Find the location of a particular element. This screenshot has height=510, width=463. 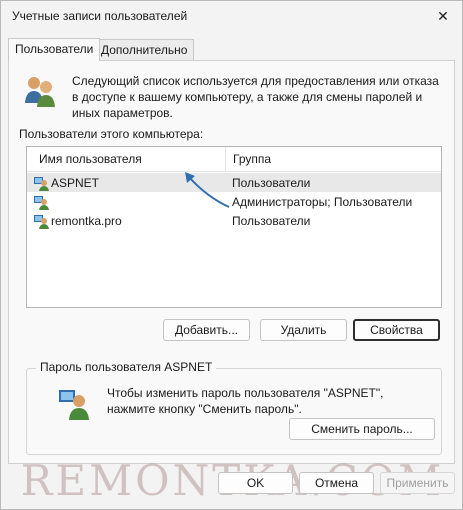

username-cell: ASPNET is located at coordinates (75, 183).